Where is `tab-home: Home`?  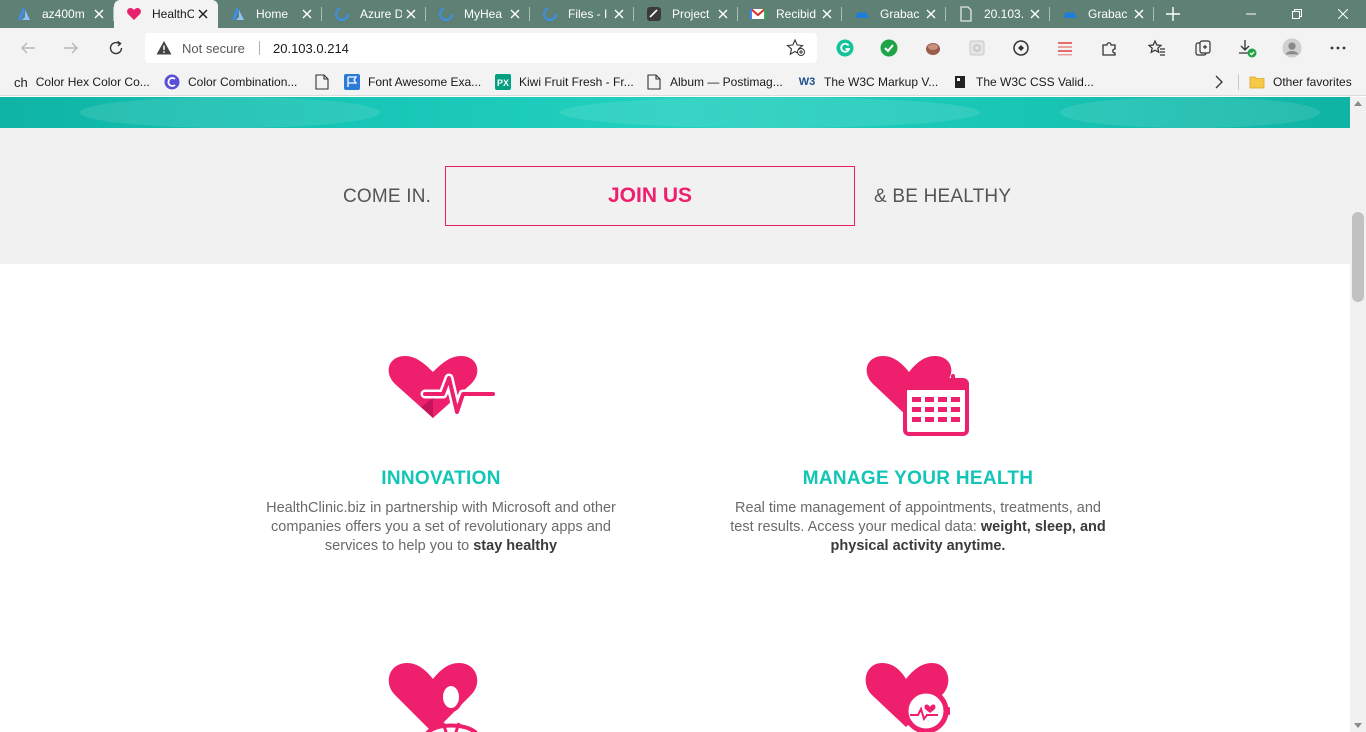
tab-home: Home is located at coordinates (270, 14).